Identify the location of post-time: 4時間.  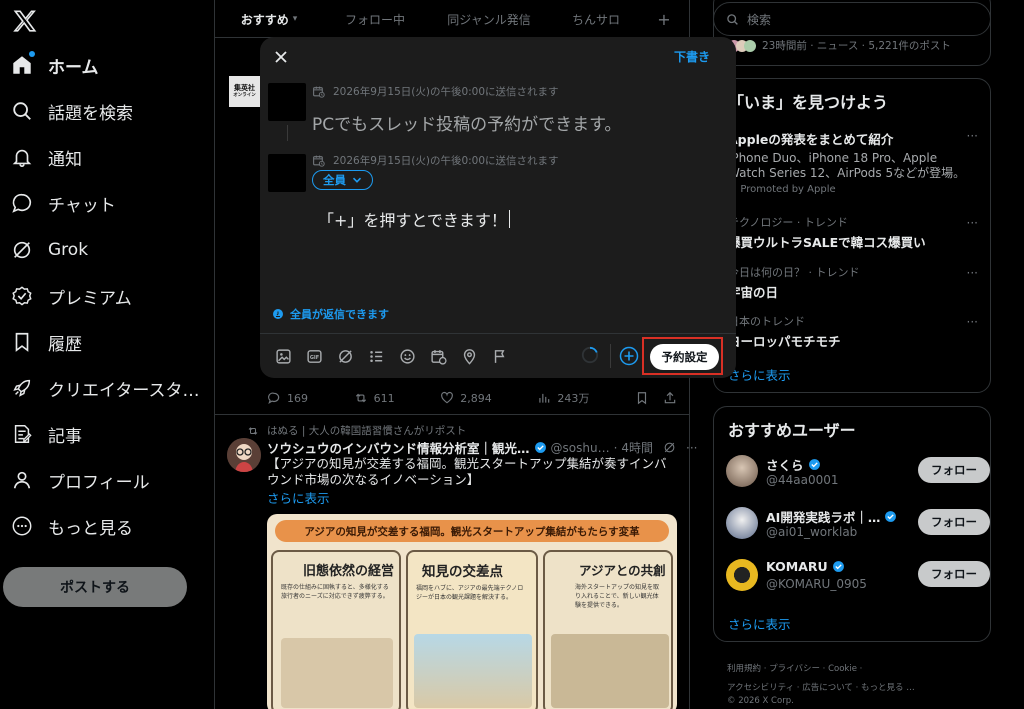
(637, 447).